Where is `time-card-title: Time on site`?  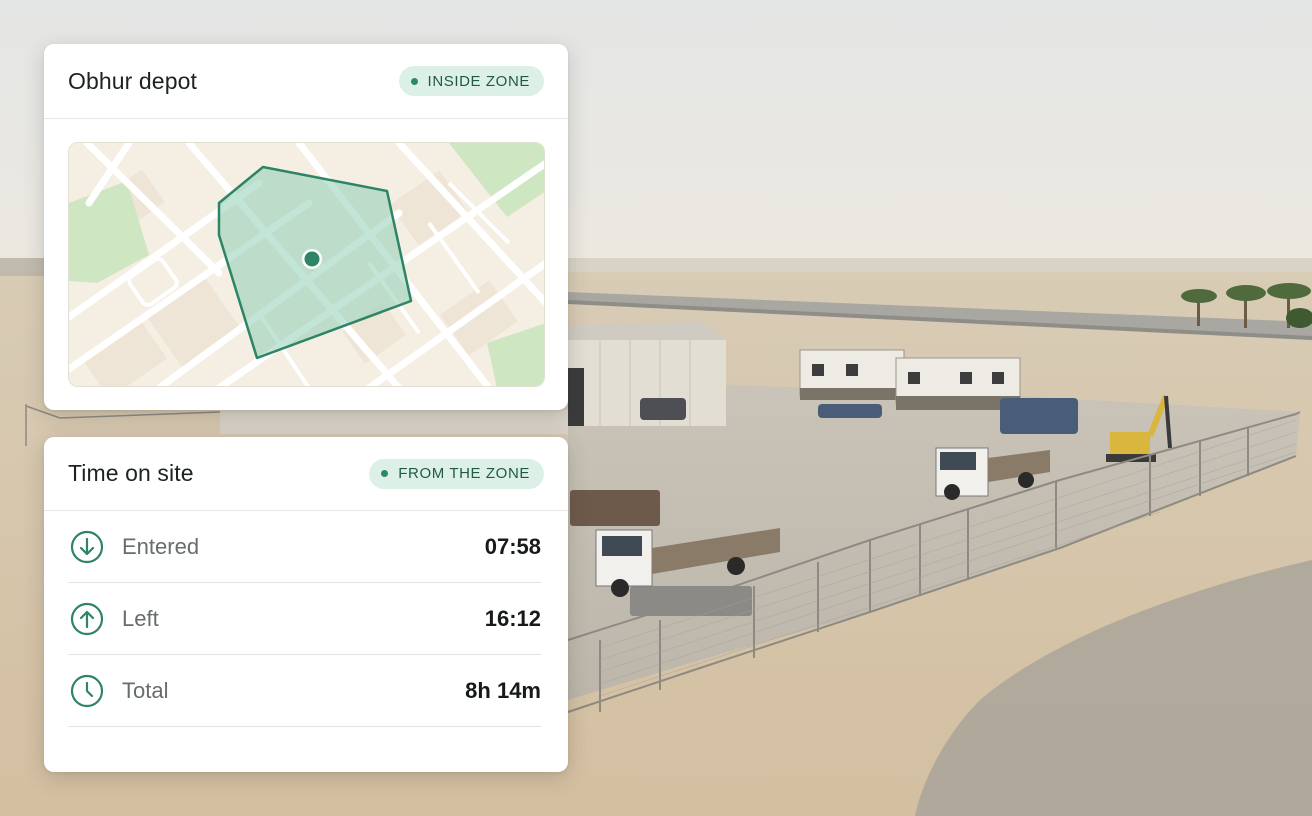 time-card-title: Time on site is located at coordinates (131, 473).